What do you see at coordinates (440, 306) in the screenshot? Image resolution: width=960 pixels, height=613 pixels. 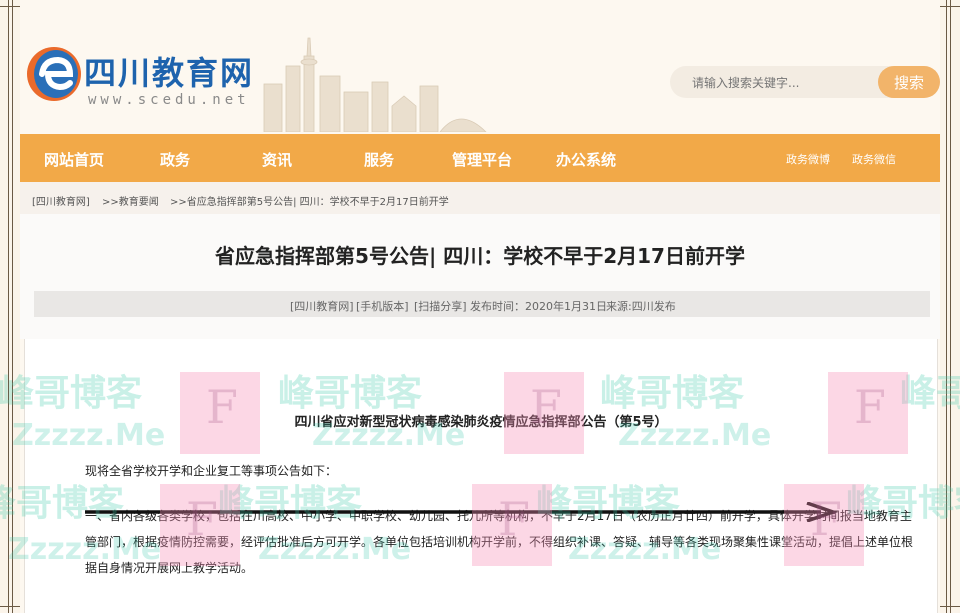 I see `meta-share-link: [扫描分享]` at bounding box center [440, 306].